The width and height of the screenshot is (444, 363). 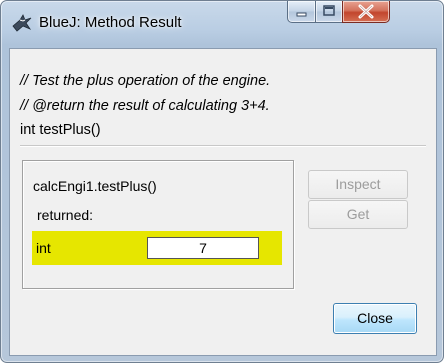 I want to click on title-bar: BlueJ: Method Result, so click(x=222, y=24).